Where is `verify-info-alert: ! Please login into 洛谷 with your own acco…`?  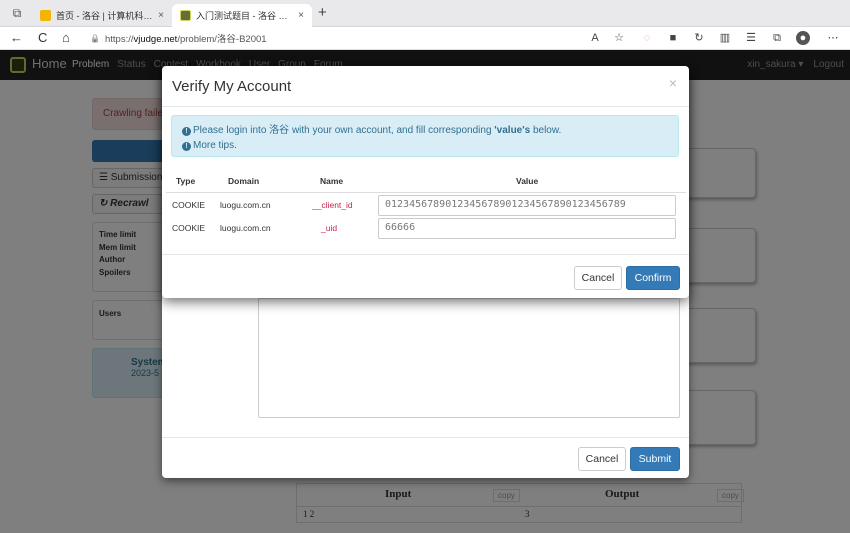
verify-info-alert: ! Please login into 洛谷 with your own acco… is located at coordinates (425, 136).